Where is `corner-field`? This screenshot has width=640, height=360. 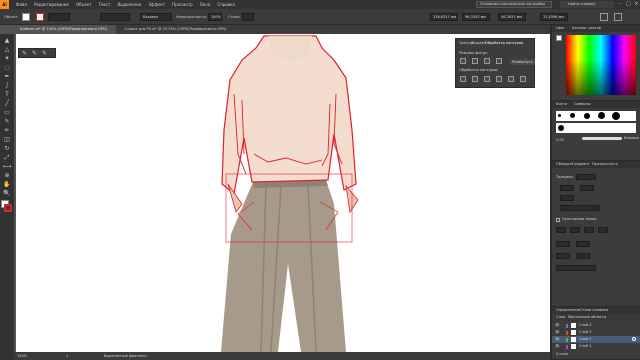 corner-field is located at coordinates (587, 188).